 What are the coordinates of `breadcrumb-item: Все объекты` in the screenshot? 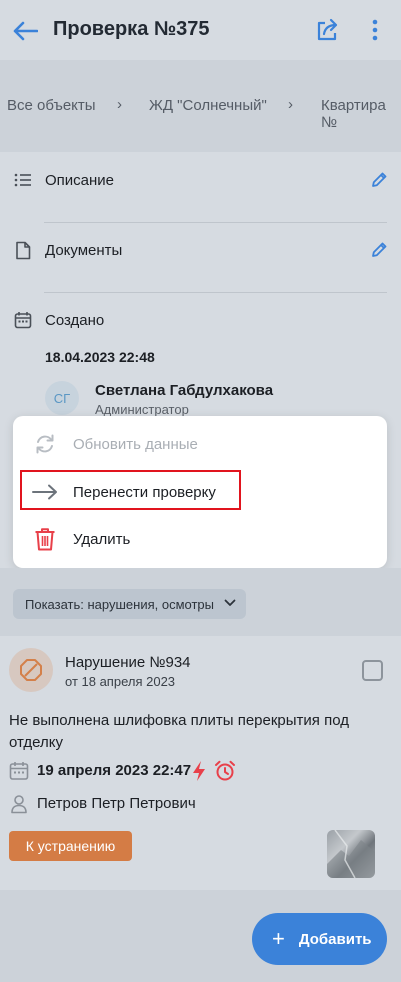 It's located at (51, 105).